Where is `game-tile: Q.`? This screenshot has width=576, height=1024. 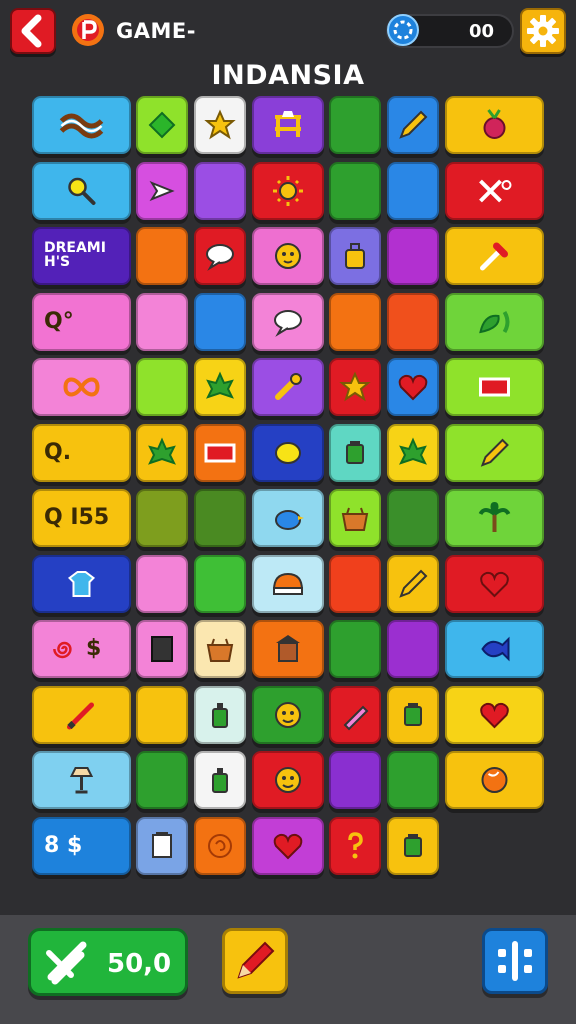 game-tile: Q. is located at coordinates (81, 452).